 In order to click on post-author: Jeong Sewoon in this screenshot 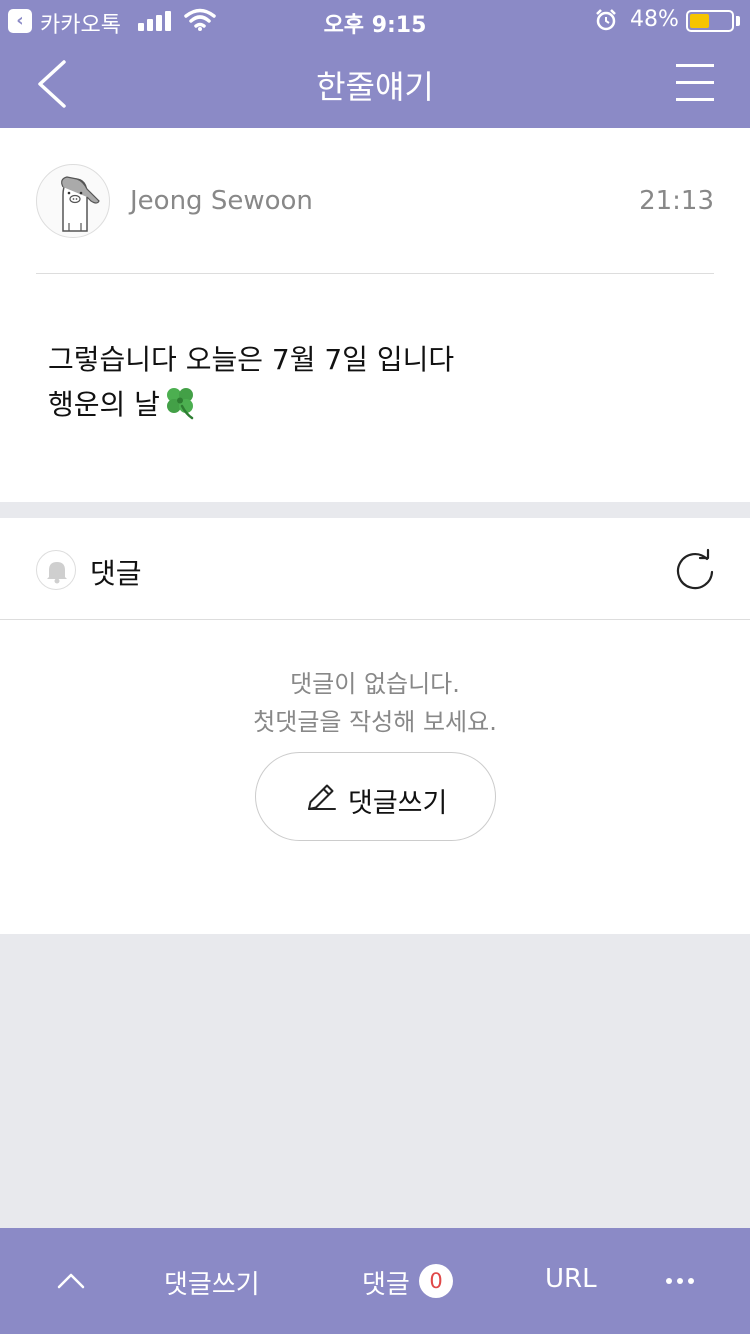, I will do `click(221, 201)`.